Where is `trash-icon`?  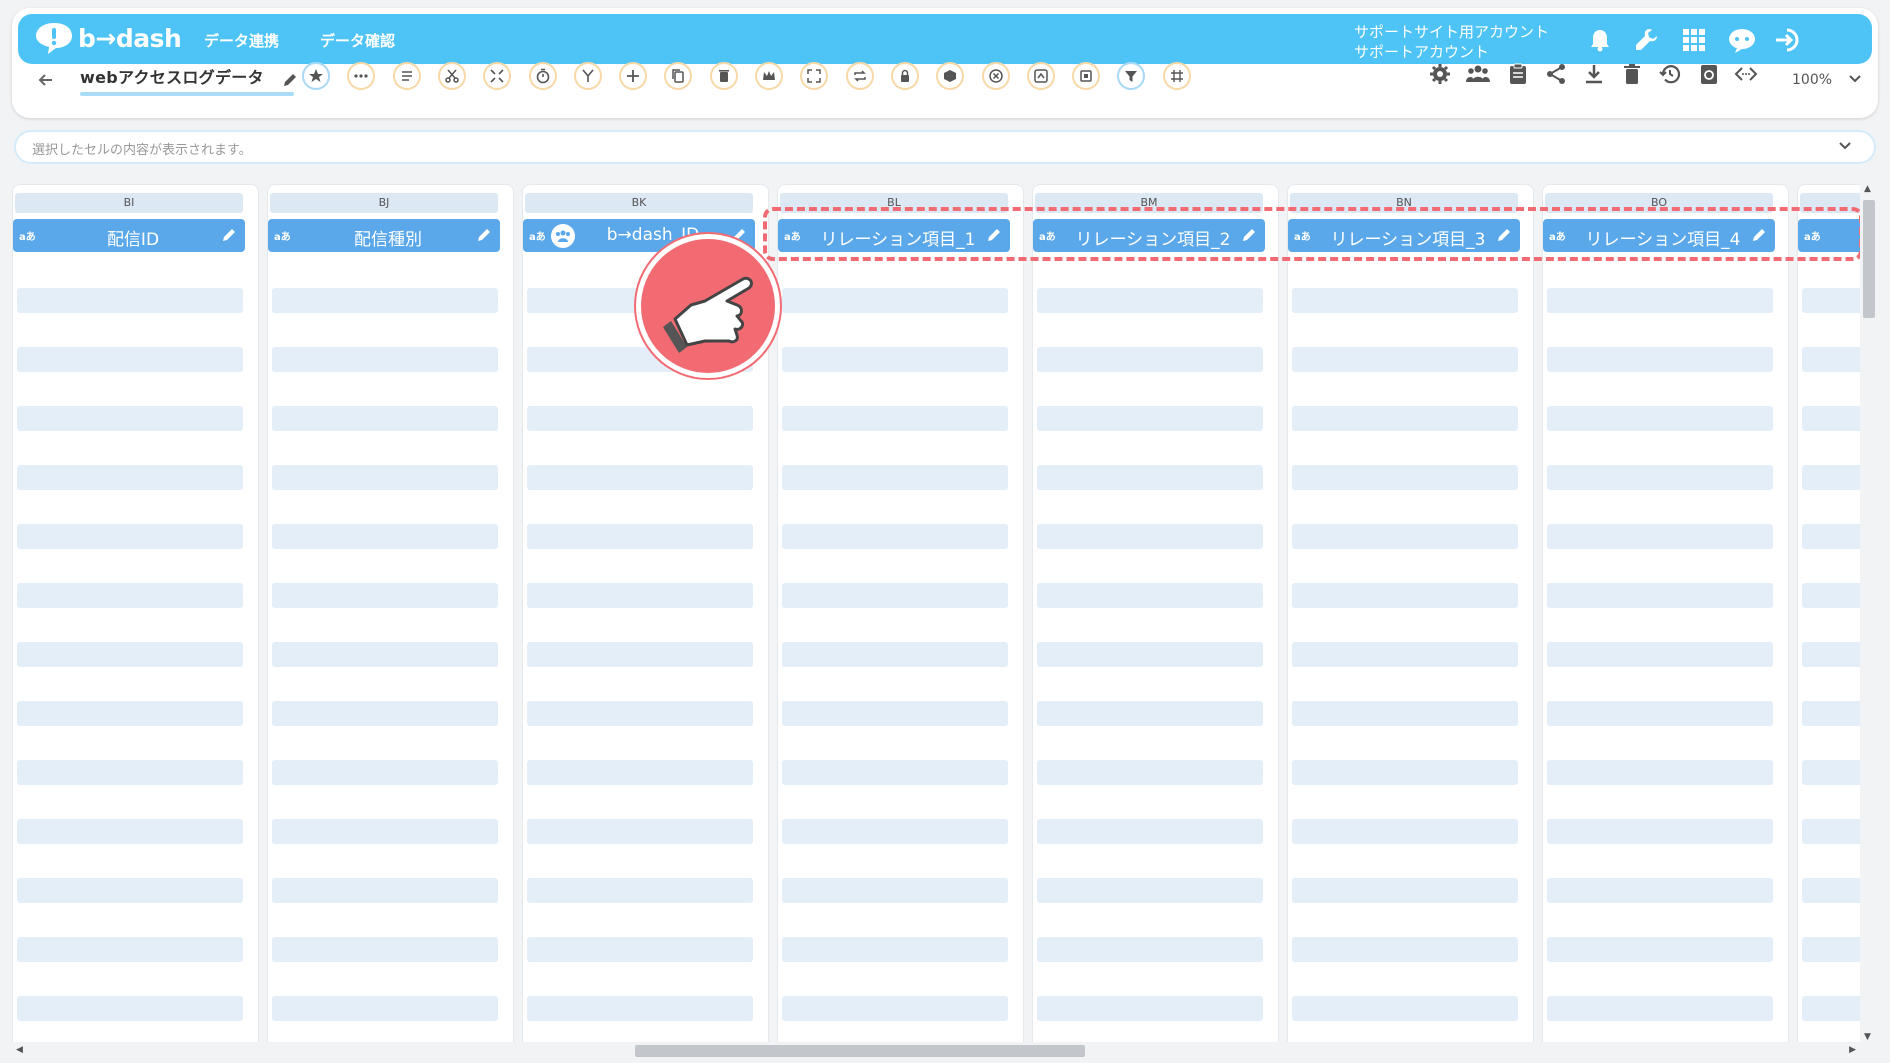
trash-icon is located at coordinates (724, 76).